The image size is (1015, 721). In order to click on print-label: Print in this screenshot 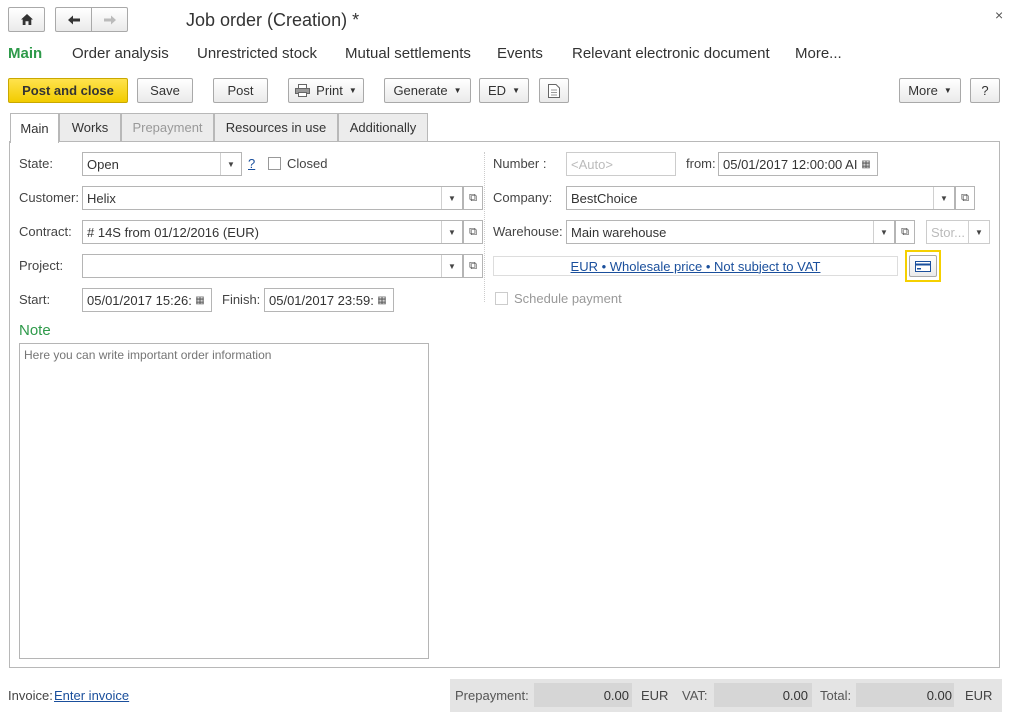, I will do `click(329, 90)`.